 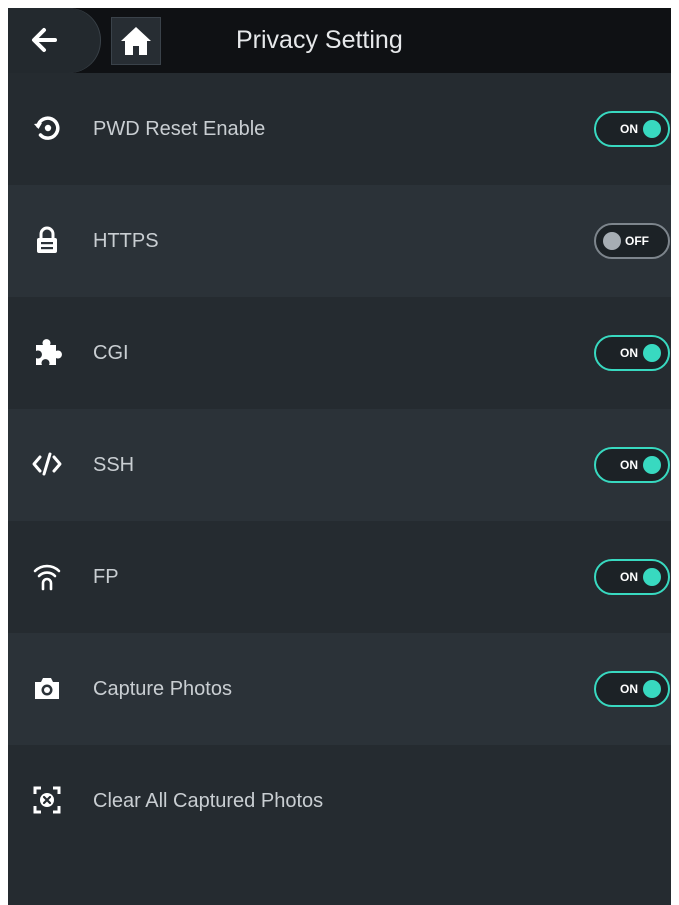 I want to click on header-bar: Privacy Setting, so click(x=339, y=40).